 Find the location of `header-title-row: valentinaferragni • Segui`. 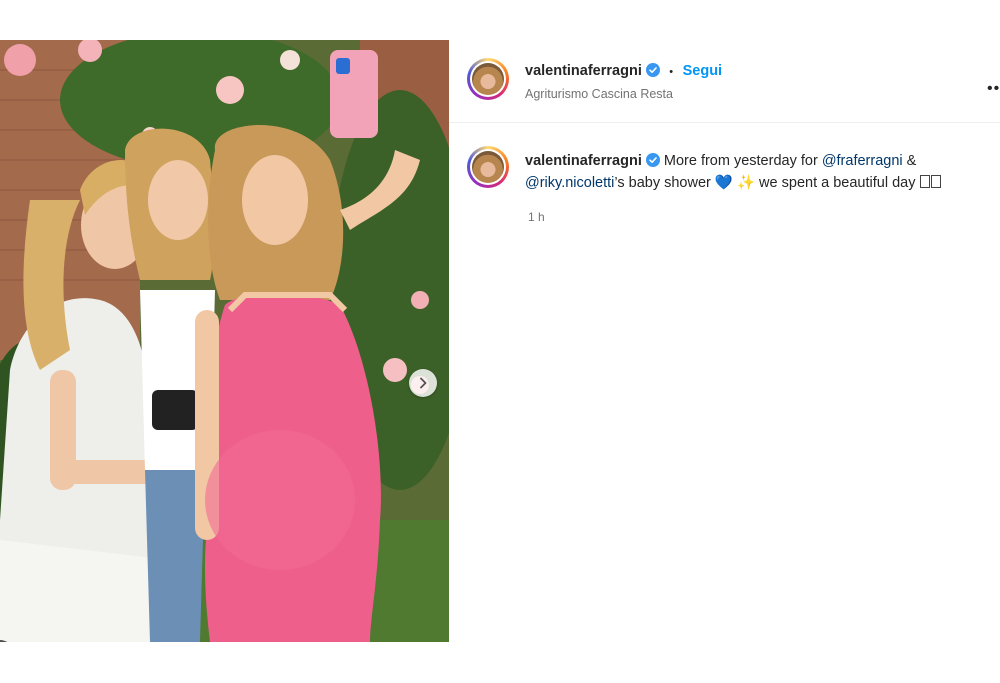

header-title-row: valentinaferragni • Segui is located at coordinates (623, 71).